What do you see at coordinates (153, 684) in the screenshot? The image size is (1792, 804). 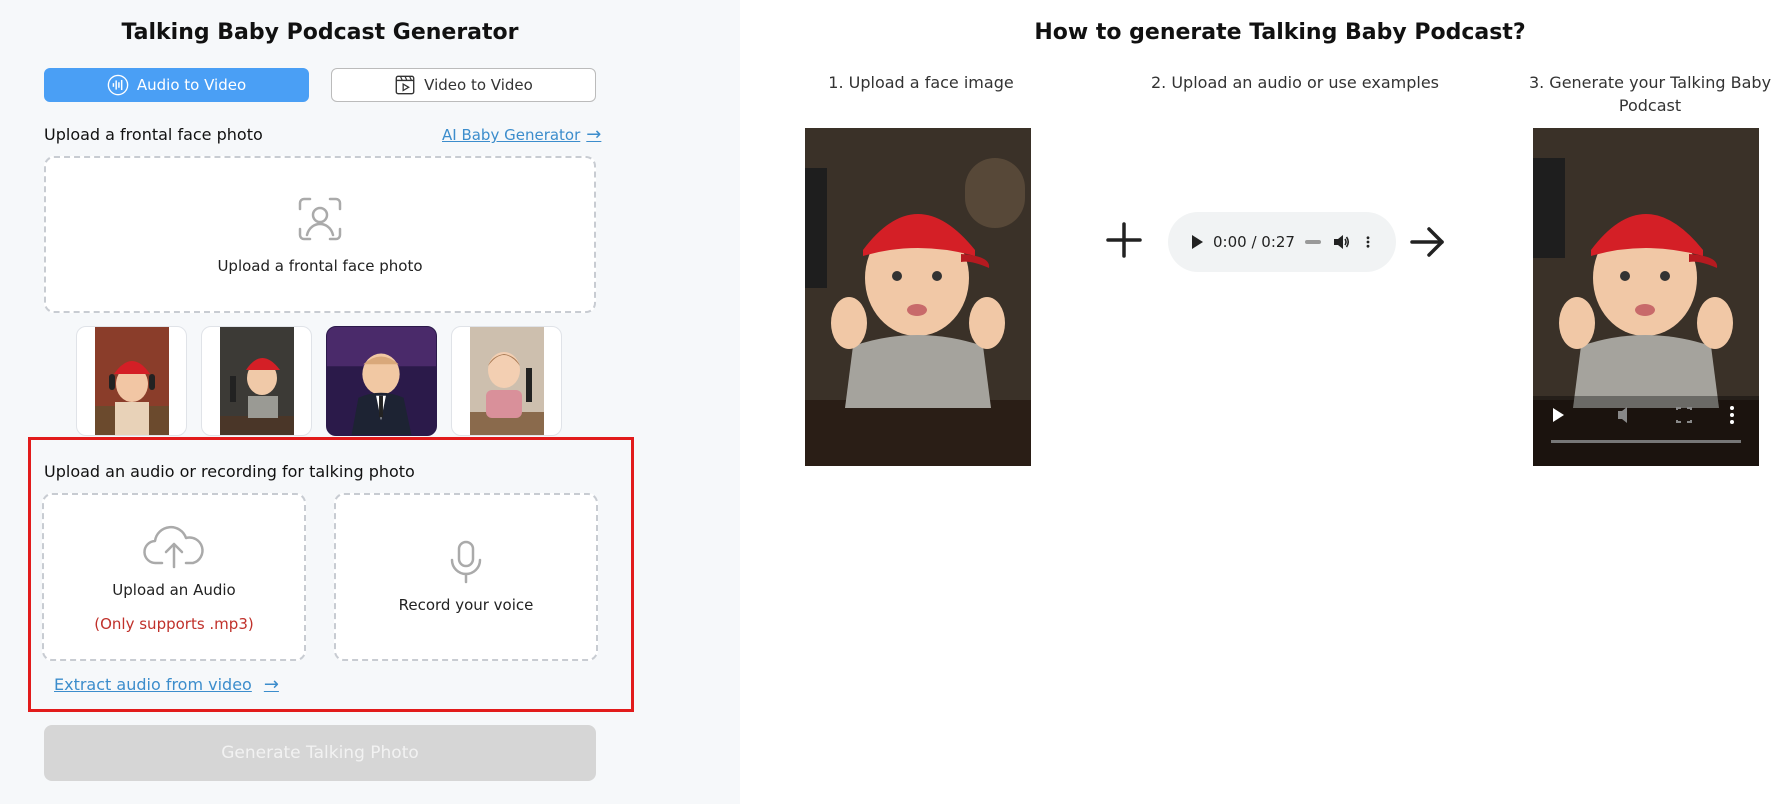 I see `extract-audio-link-text: Extract audio from video` at bounding box center [153, 684].